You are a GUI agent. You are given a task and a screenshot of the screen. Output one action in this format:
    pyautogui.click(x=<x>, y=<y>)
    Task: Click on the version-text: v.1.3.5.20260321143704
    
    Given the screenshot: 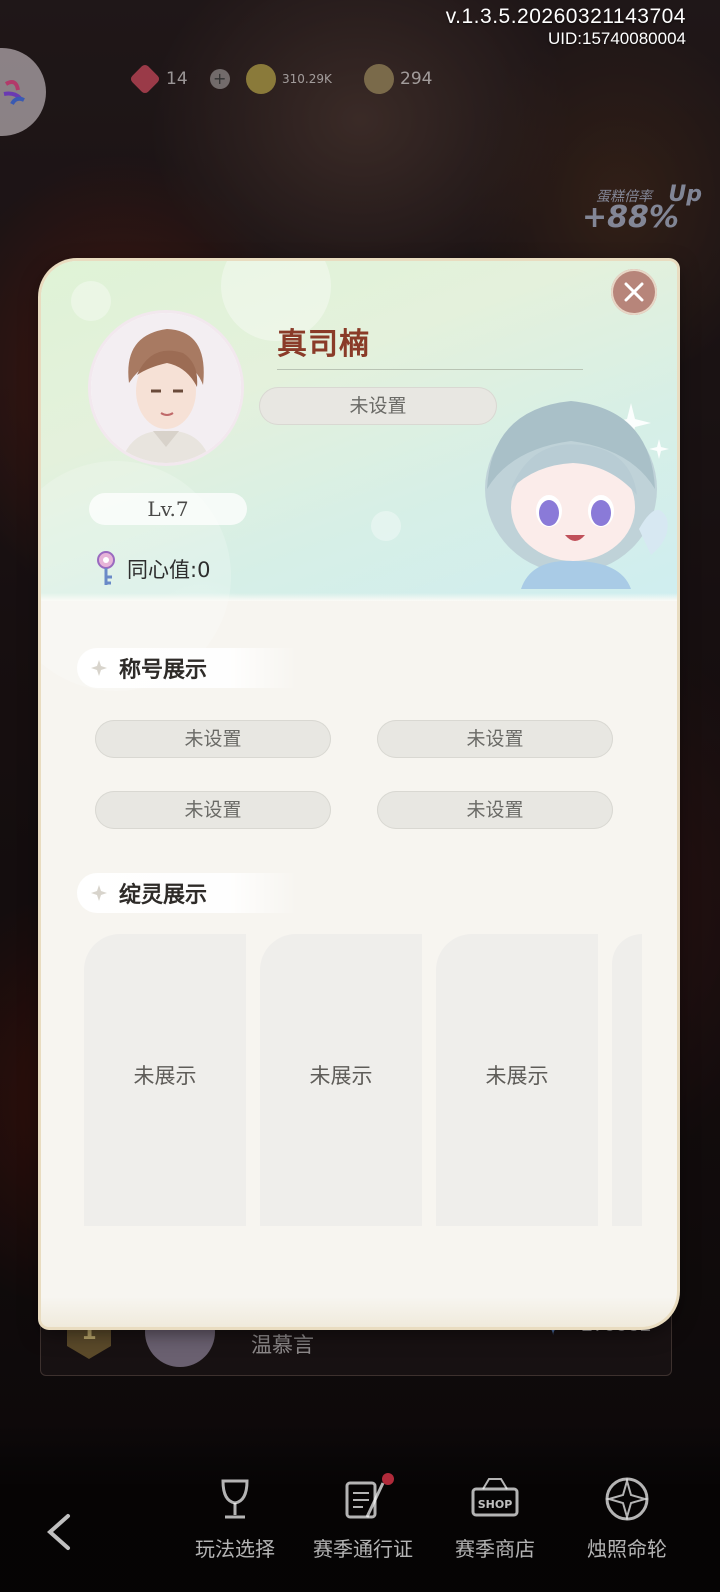 What is the action you would take?
    pyautogui.click(x=565, y=16)
    